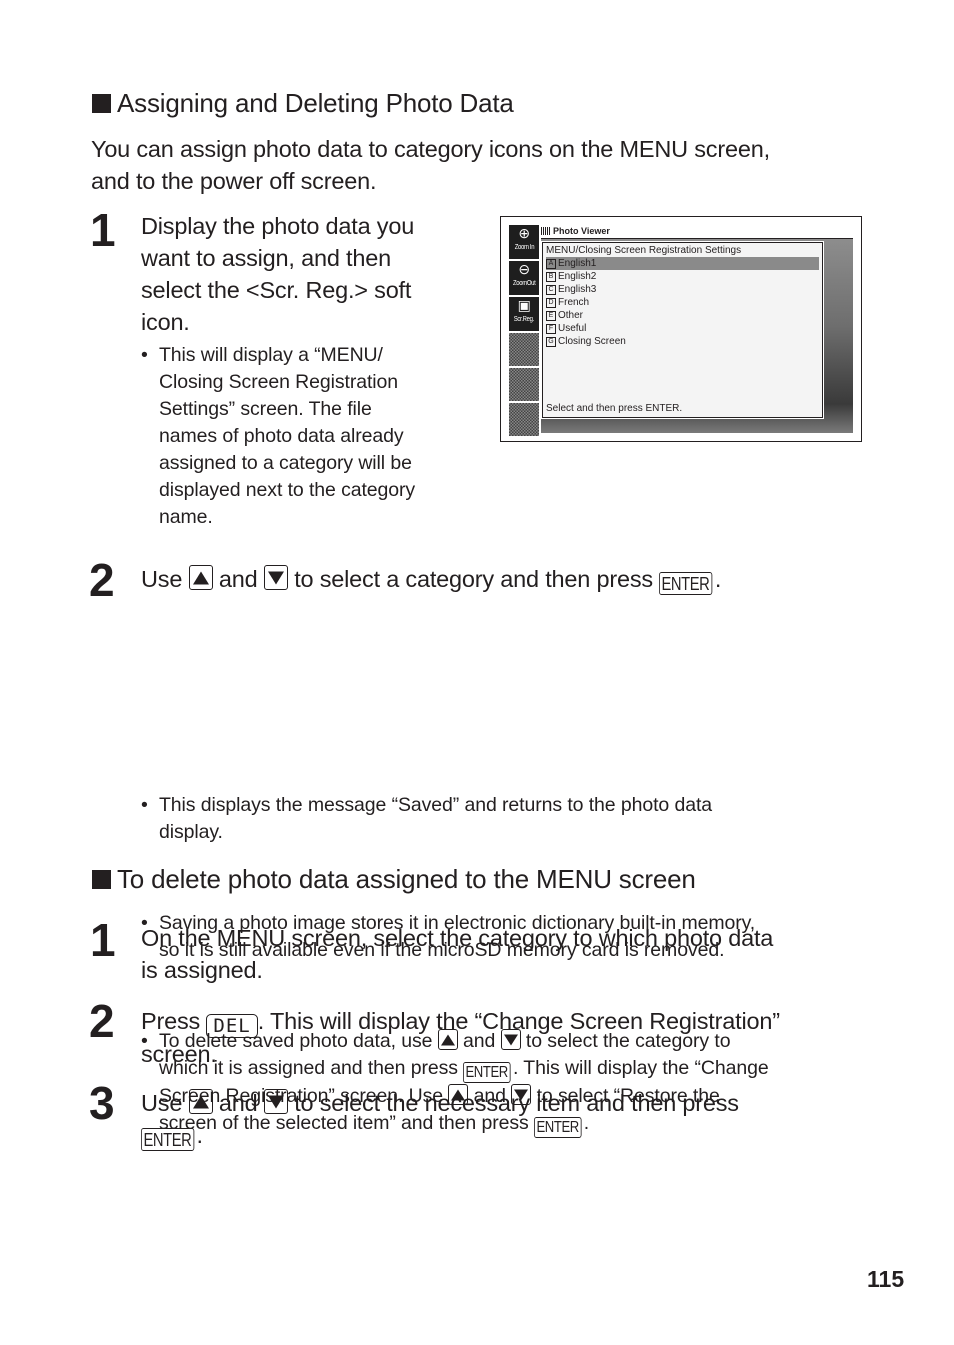 Image resolution: width=954 pixels, height=1345 pixels. I want to click on del-key-icon: DEL, so click(232, 1026).